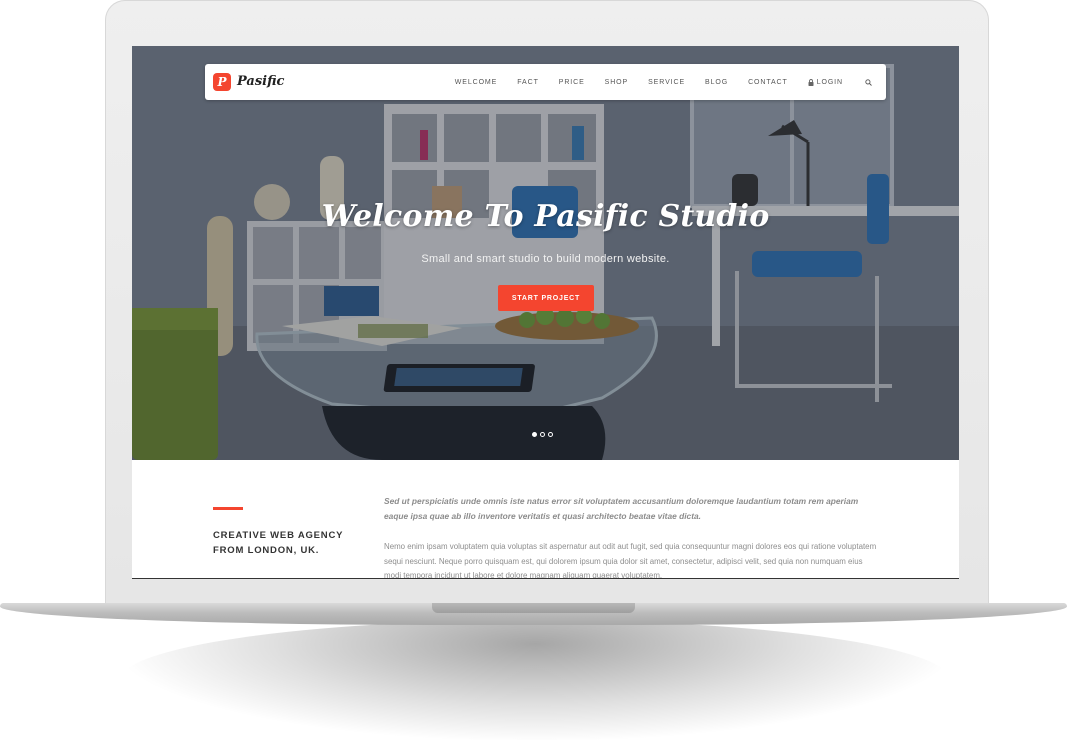 The image size is (1067, 754). Describe the element at coordinates (768, 82) in the screenshot. I see `nav-item-contact: CONTACT` at that location.